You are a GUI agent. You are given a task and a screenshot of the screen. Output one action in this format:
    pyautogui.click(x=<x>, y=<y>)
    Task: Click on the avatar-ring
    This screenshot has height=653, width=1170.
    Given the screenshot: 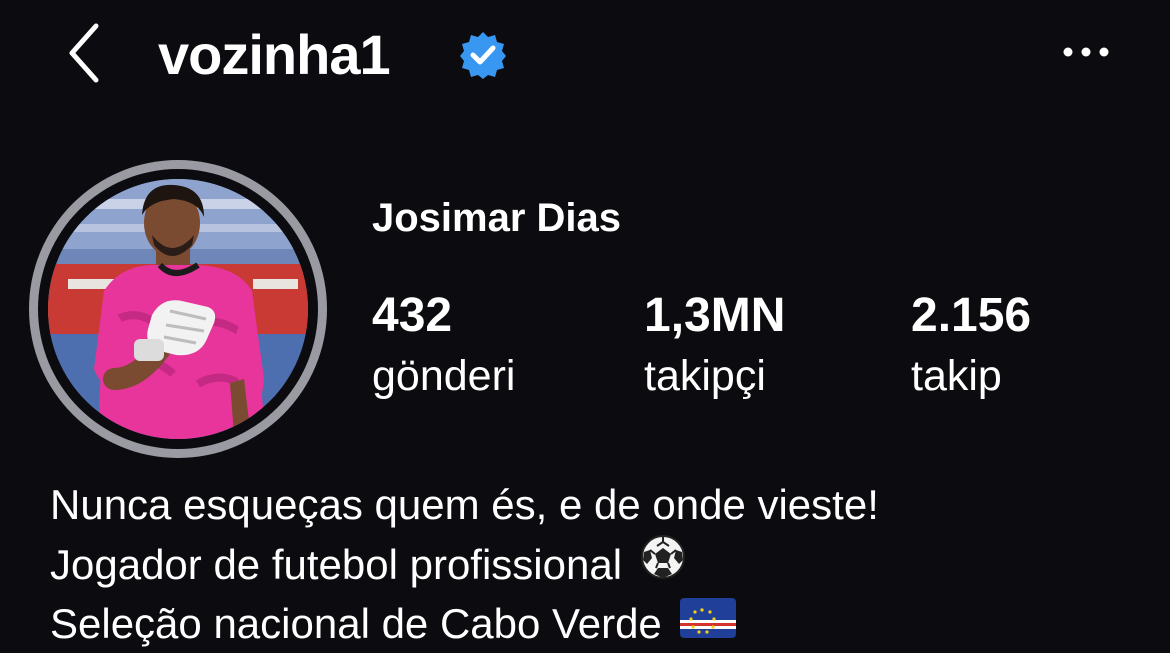 What is the action you would take?
    pyautogui.click(x=178, y=309)
    